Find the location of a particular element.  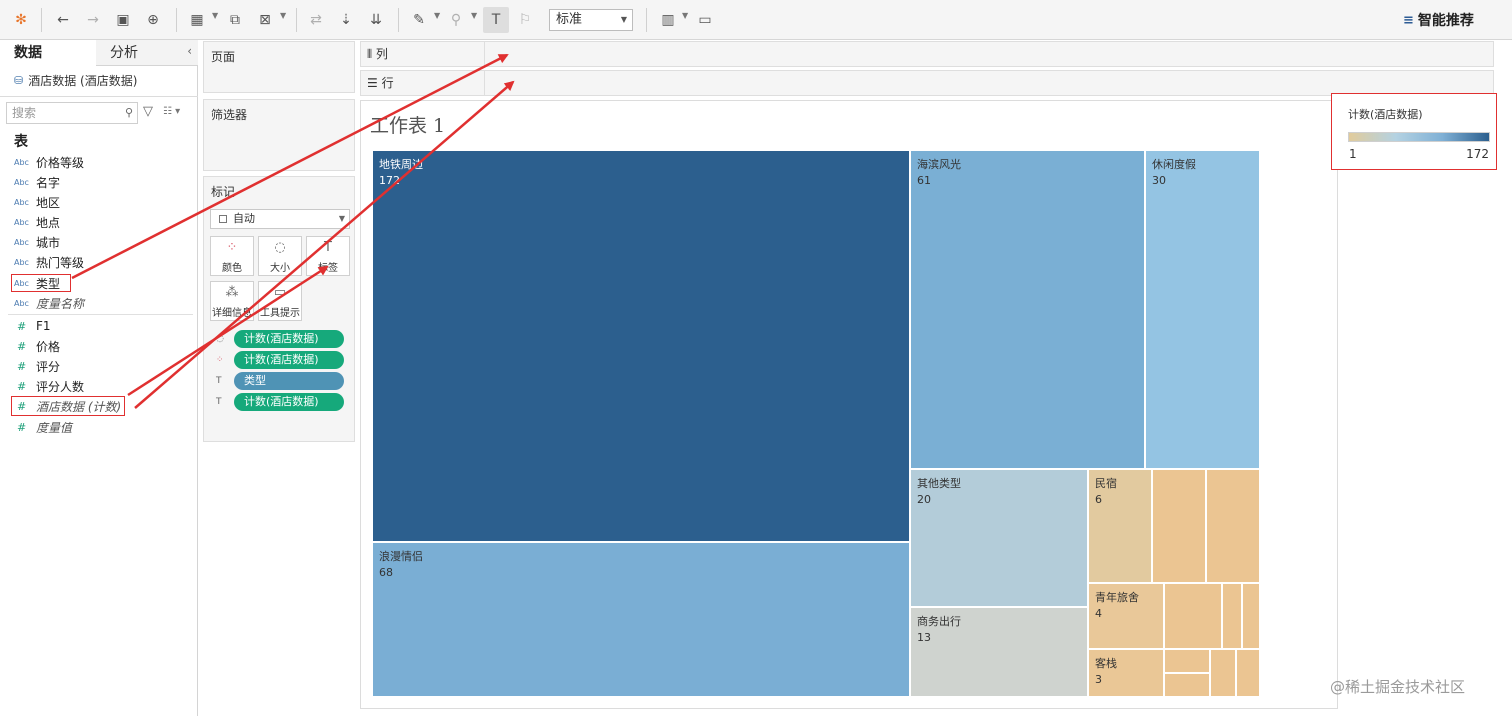

section-table-heading: 表 is located at coordinates (21, 142).